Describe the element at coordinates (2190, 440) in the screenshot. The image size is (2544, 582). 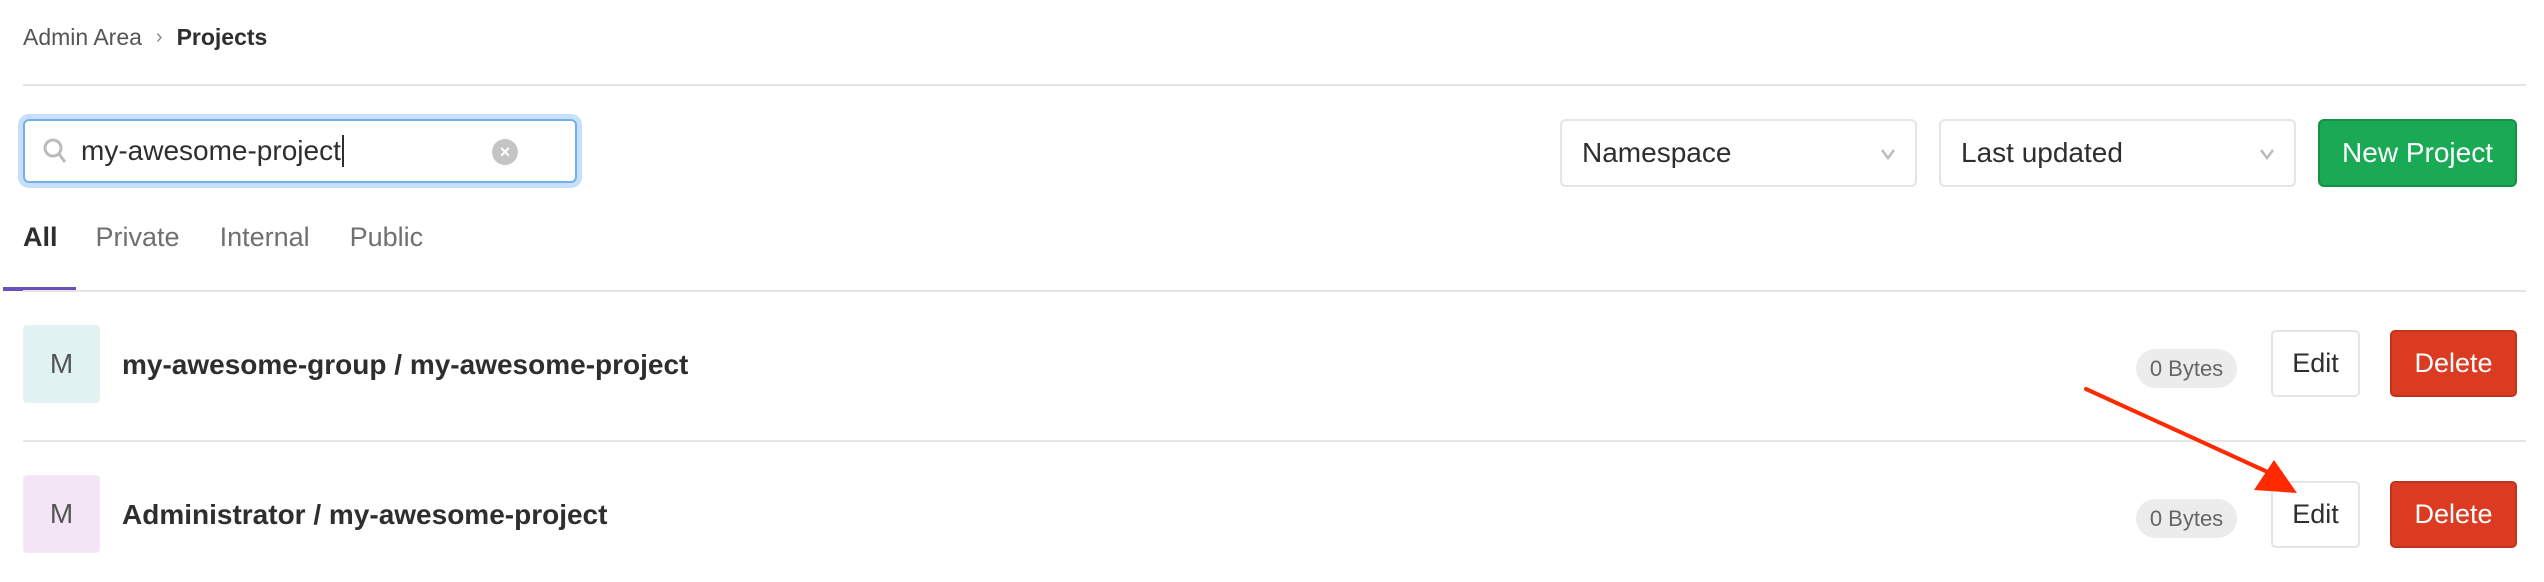
I see `annotation-arrow-icon` at that location.